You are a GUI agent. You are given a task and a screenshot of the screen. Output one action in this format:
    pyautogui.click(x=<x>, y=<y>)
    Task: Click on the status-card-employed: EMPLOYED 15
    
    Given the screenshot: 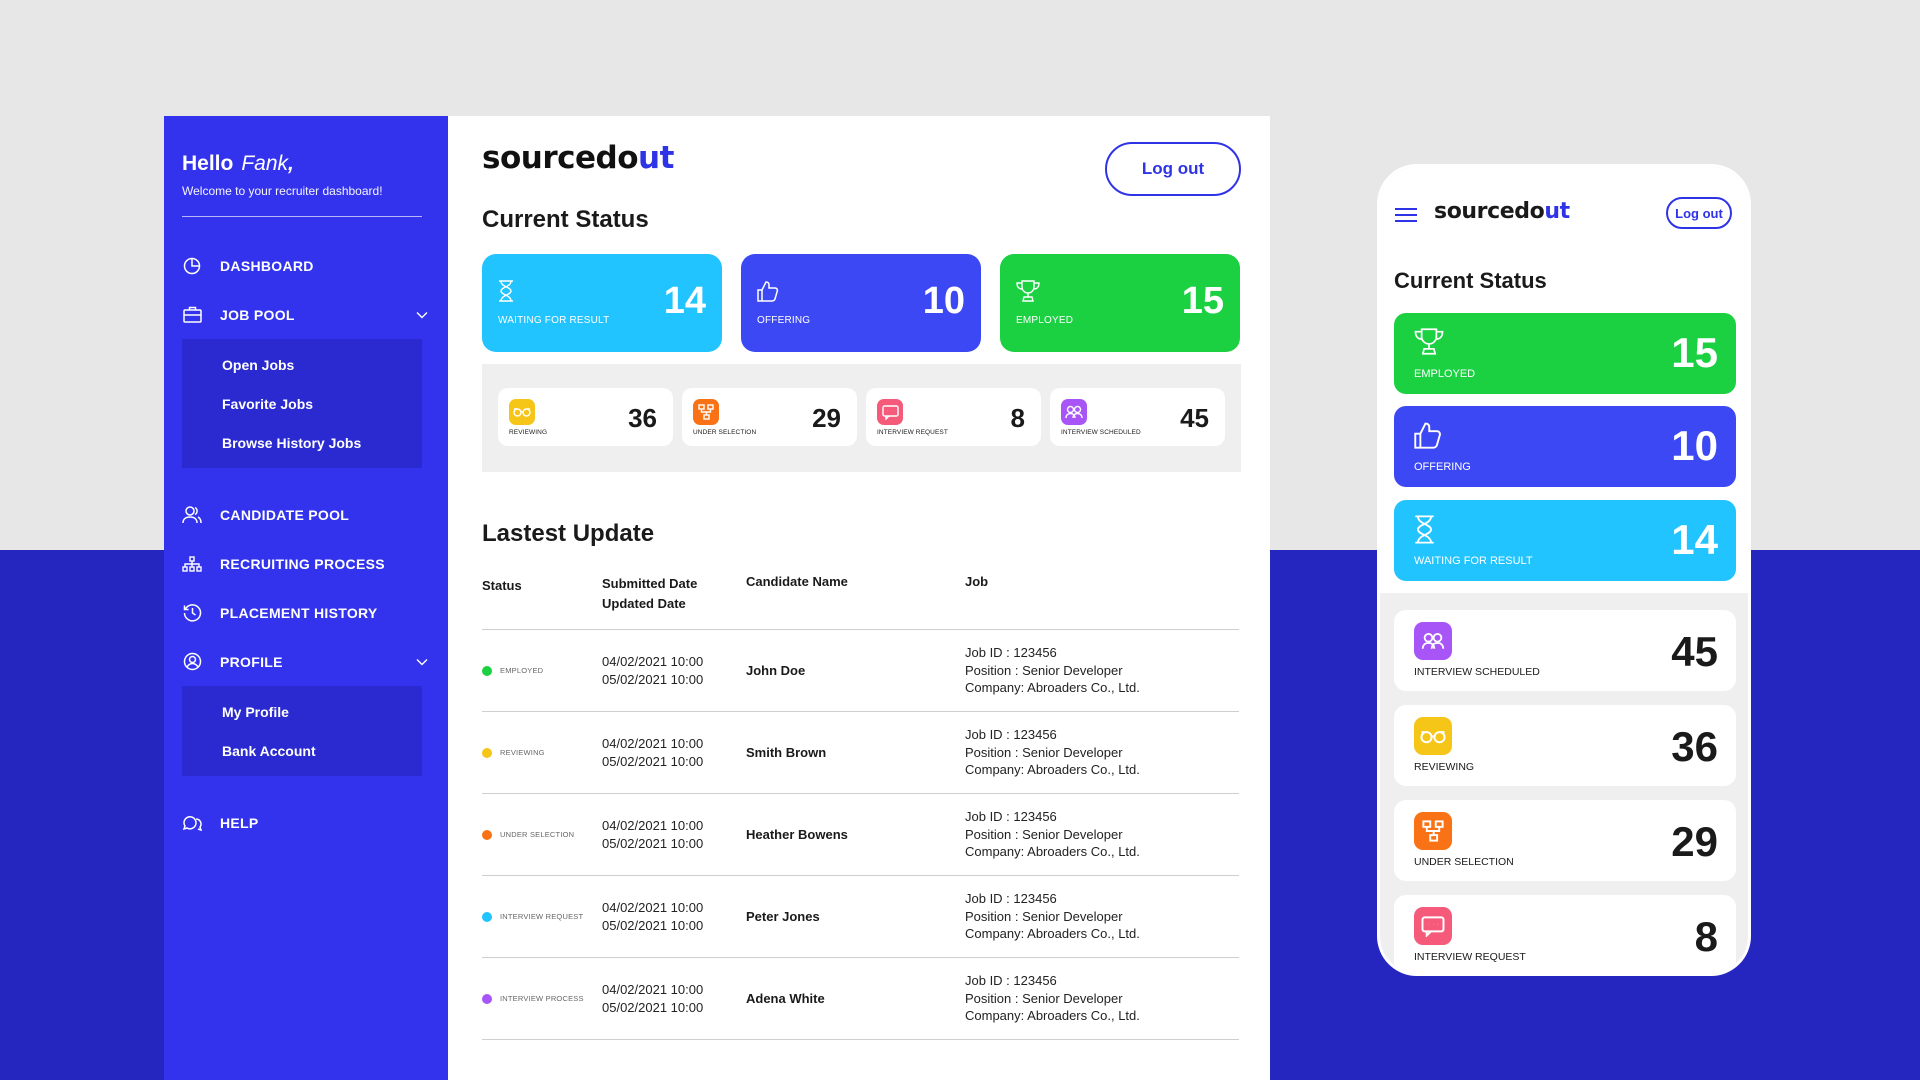 What is the action you would take?
    pyautogui.click(x=1120, y=303)
    